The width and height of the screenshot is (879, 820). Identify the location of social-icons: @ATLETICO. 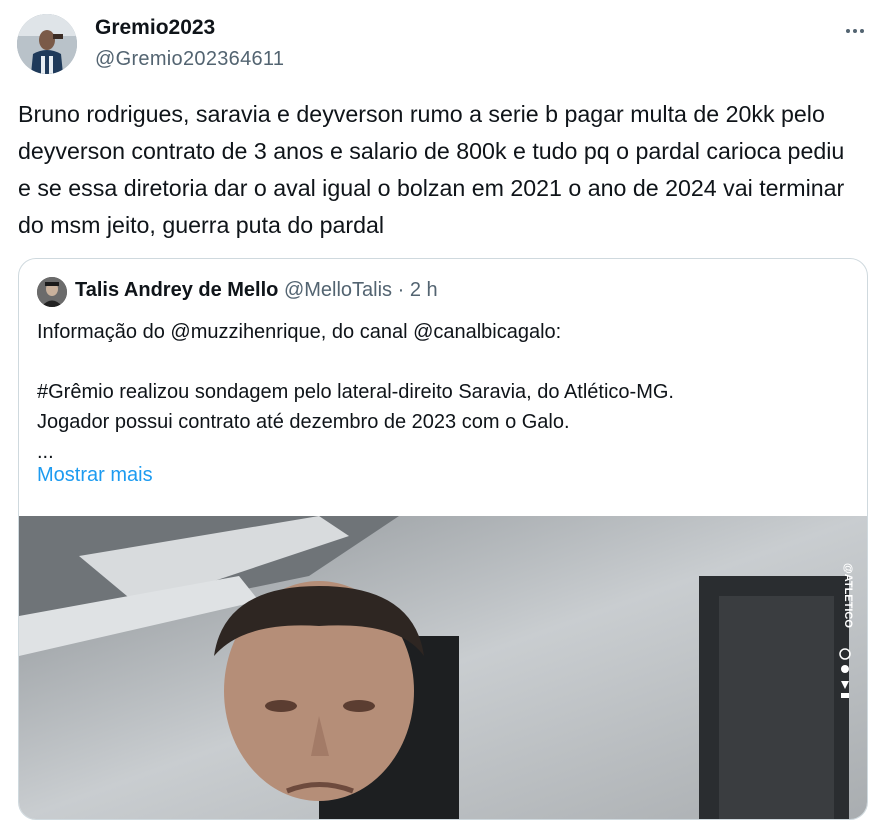
(846, 630).